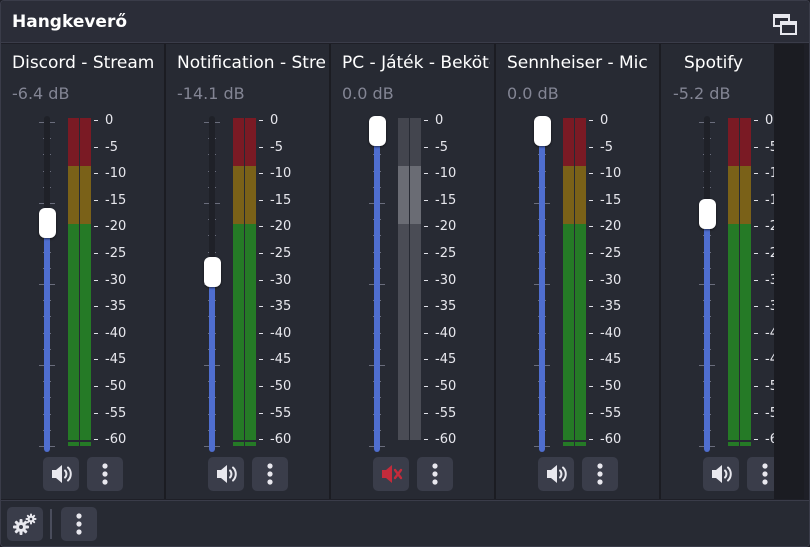  I want to click on meter-scale-label: -15, so click(611, 200).